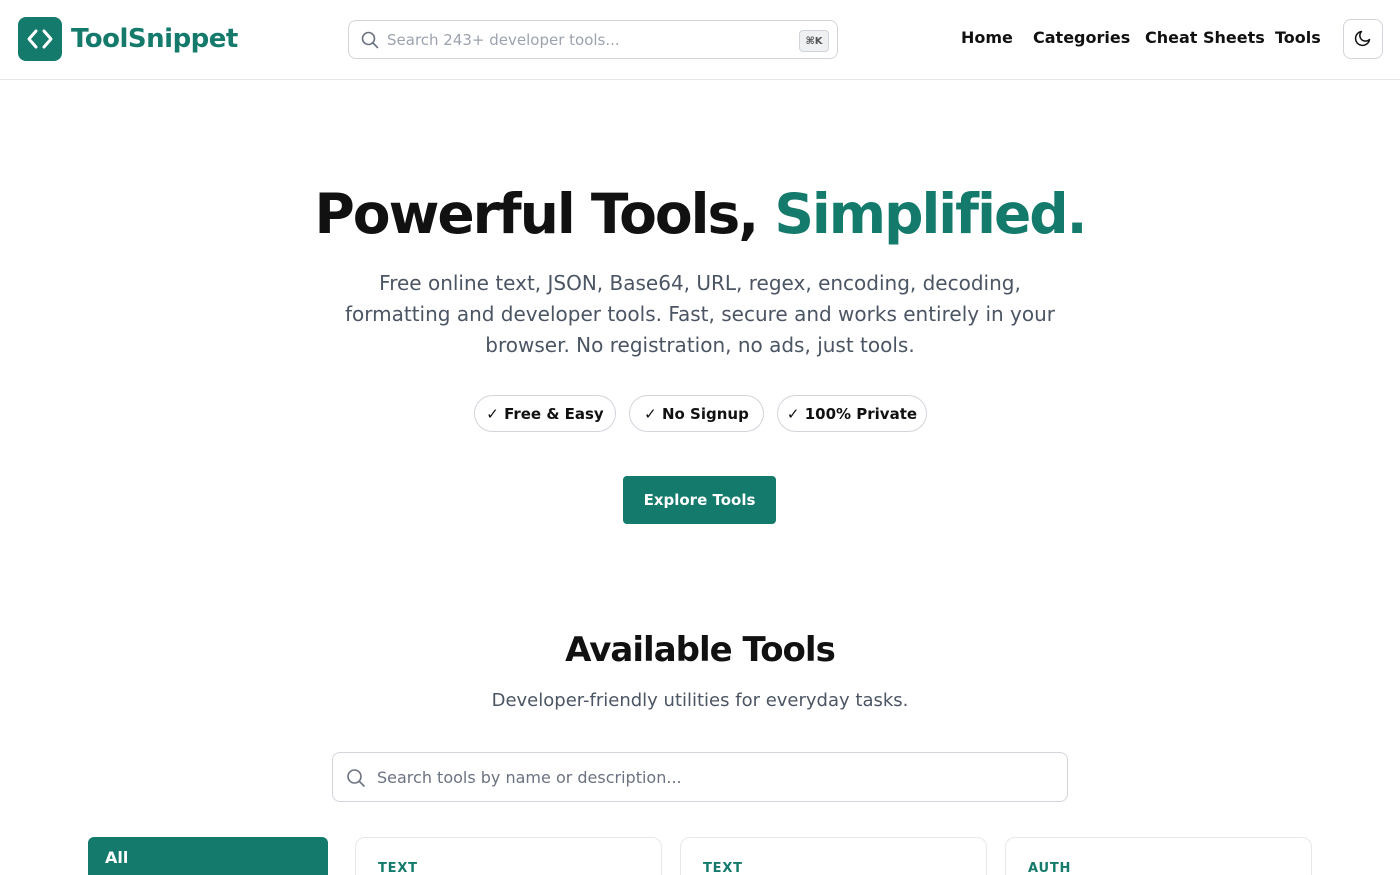  What do you see at coordinates (987, 37) in the screenshot?
I see `nav-home: Home` at bounding box center [987, 37].